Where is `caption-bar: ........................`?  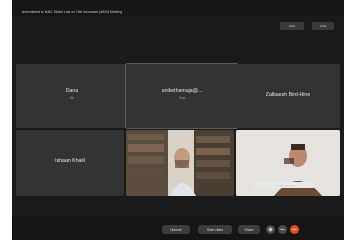
caption-bar: ........................ is located at coordinates (284, 185).